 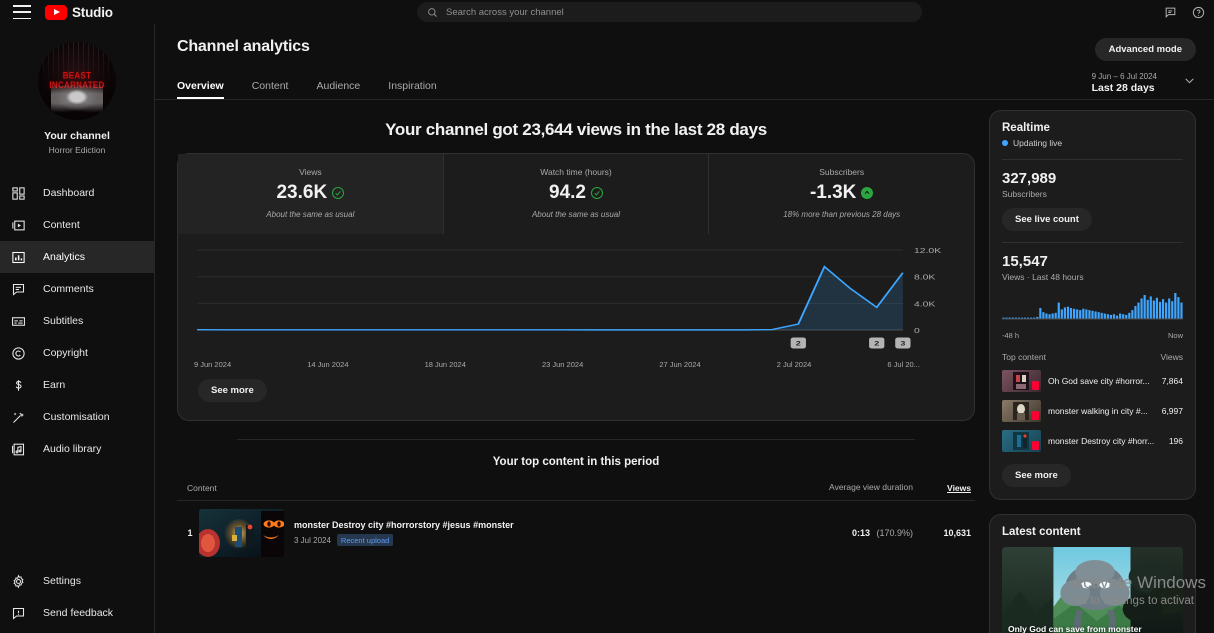 I want to click on latest-video-thumbnail: Only God can save from monster, so click(x=1092, y=590).